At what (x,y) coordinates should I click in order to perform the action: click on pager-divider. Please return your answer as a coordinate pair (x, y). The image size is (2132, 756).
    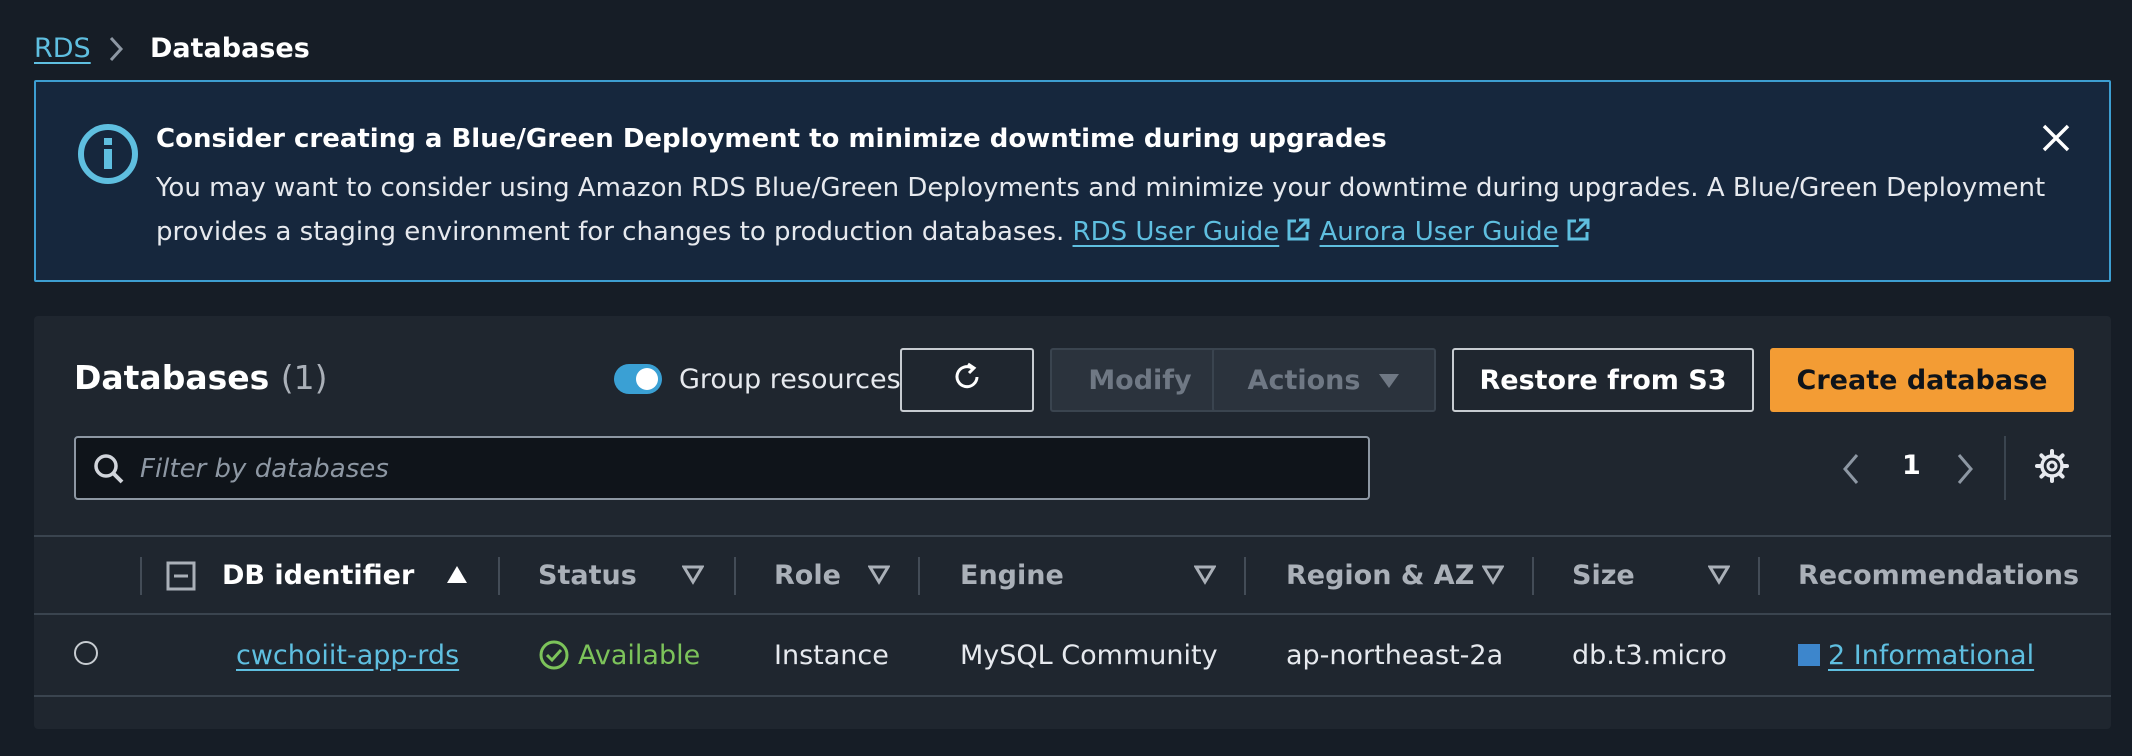
    Looking at the image, I should click on (2005, 468).